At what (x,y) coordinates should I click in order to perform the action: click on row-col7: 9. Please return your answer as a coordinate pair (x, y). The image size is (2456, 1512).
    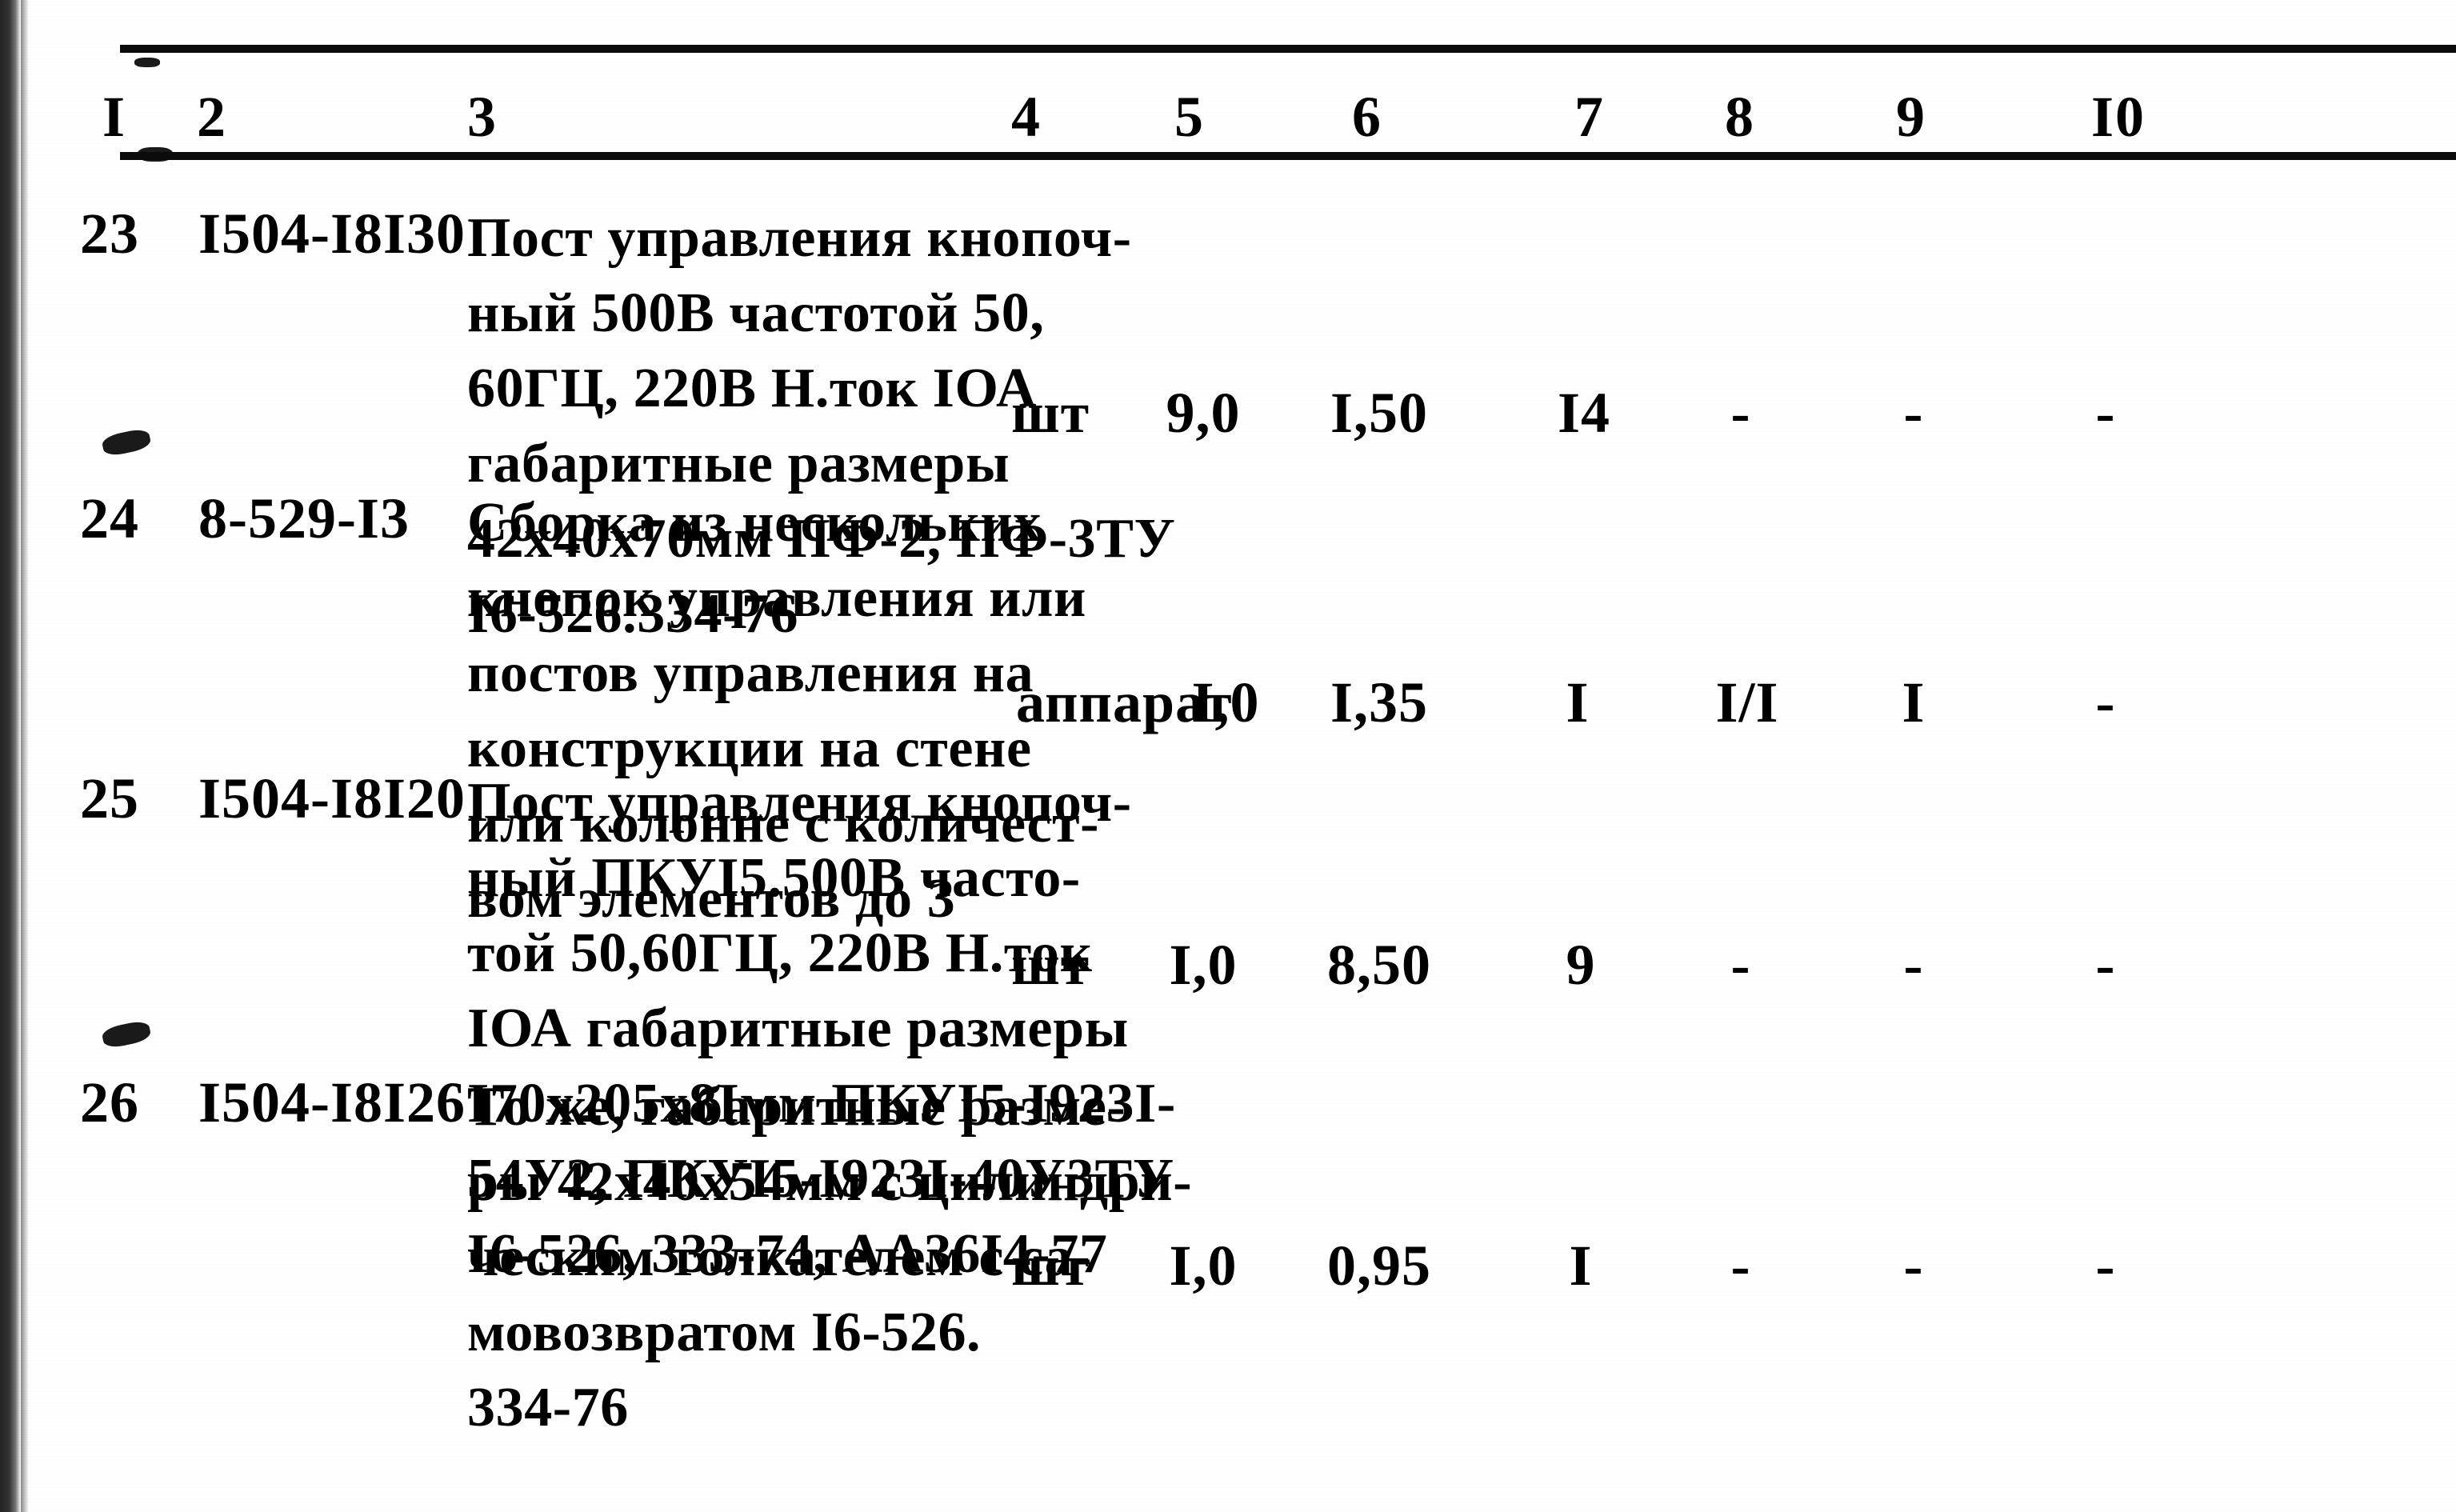
    Looking at the image, I should click on (1581, 965).